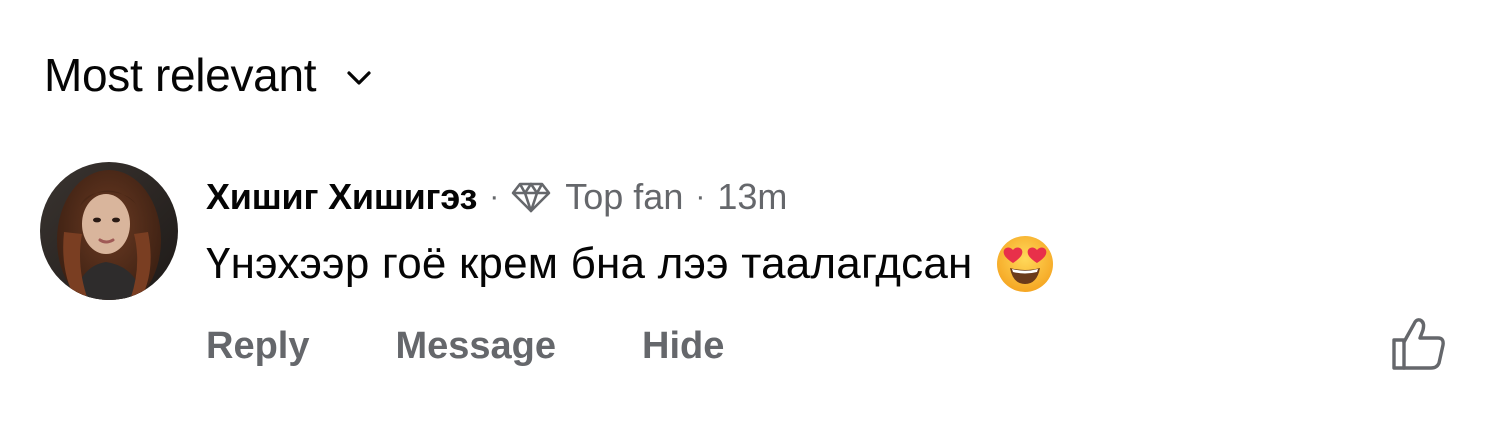 The image size is (1500, 436). I want to click on message-button: Message, so click(475, 346).